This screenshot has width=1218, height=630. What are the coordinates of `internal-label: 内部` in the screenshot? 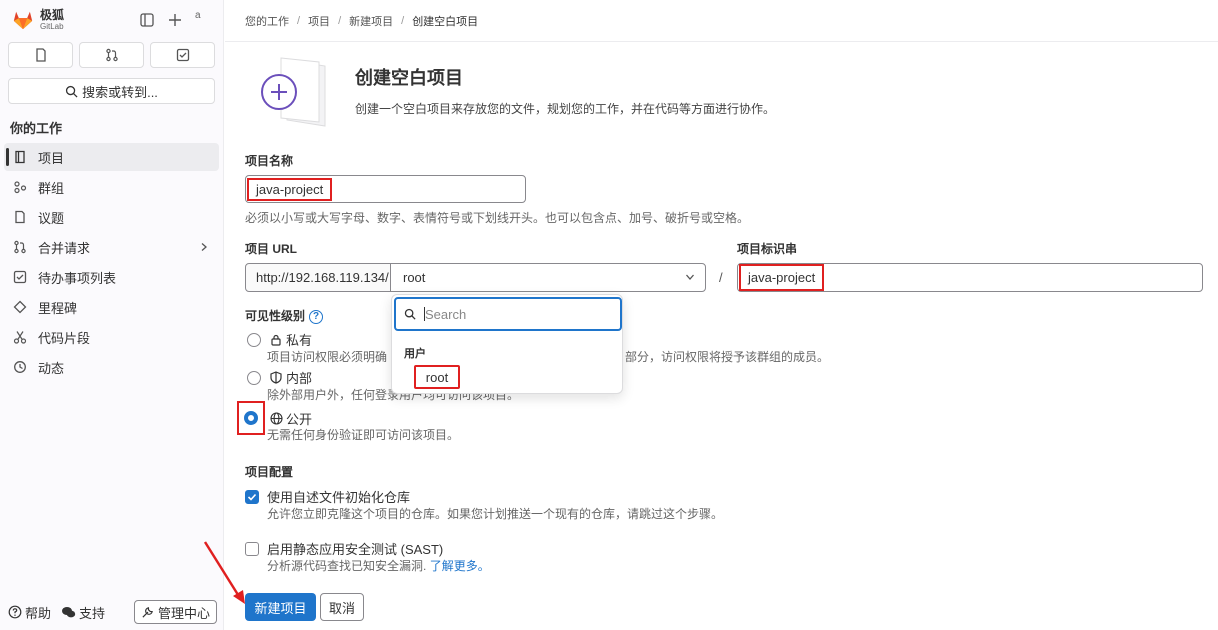 It's located at (299, 378).